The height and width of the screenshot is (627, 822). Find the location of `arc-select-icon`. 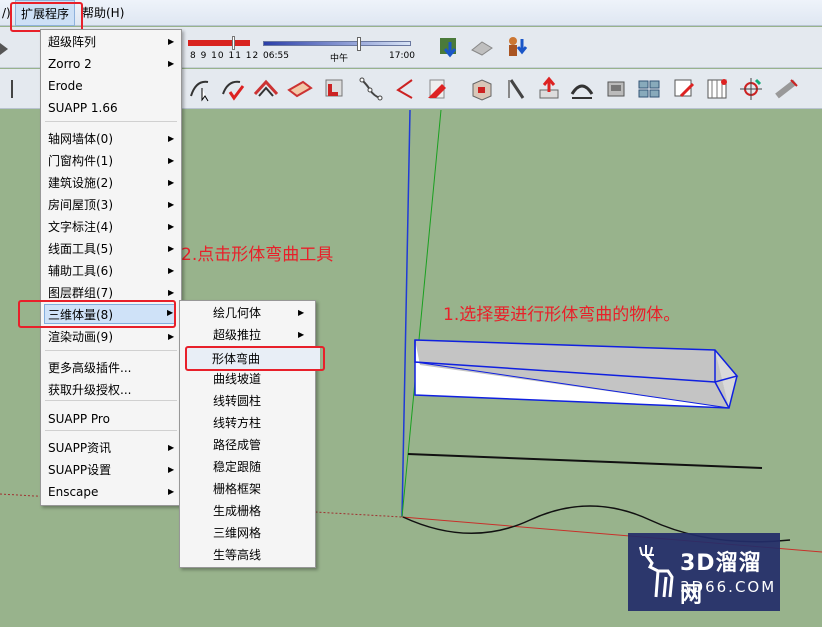

arc-select-icon is located at coordinates (201, 89).